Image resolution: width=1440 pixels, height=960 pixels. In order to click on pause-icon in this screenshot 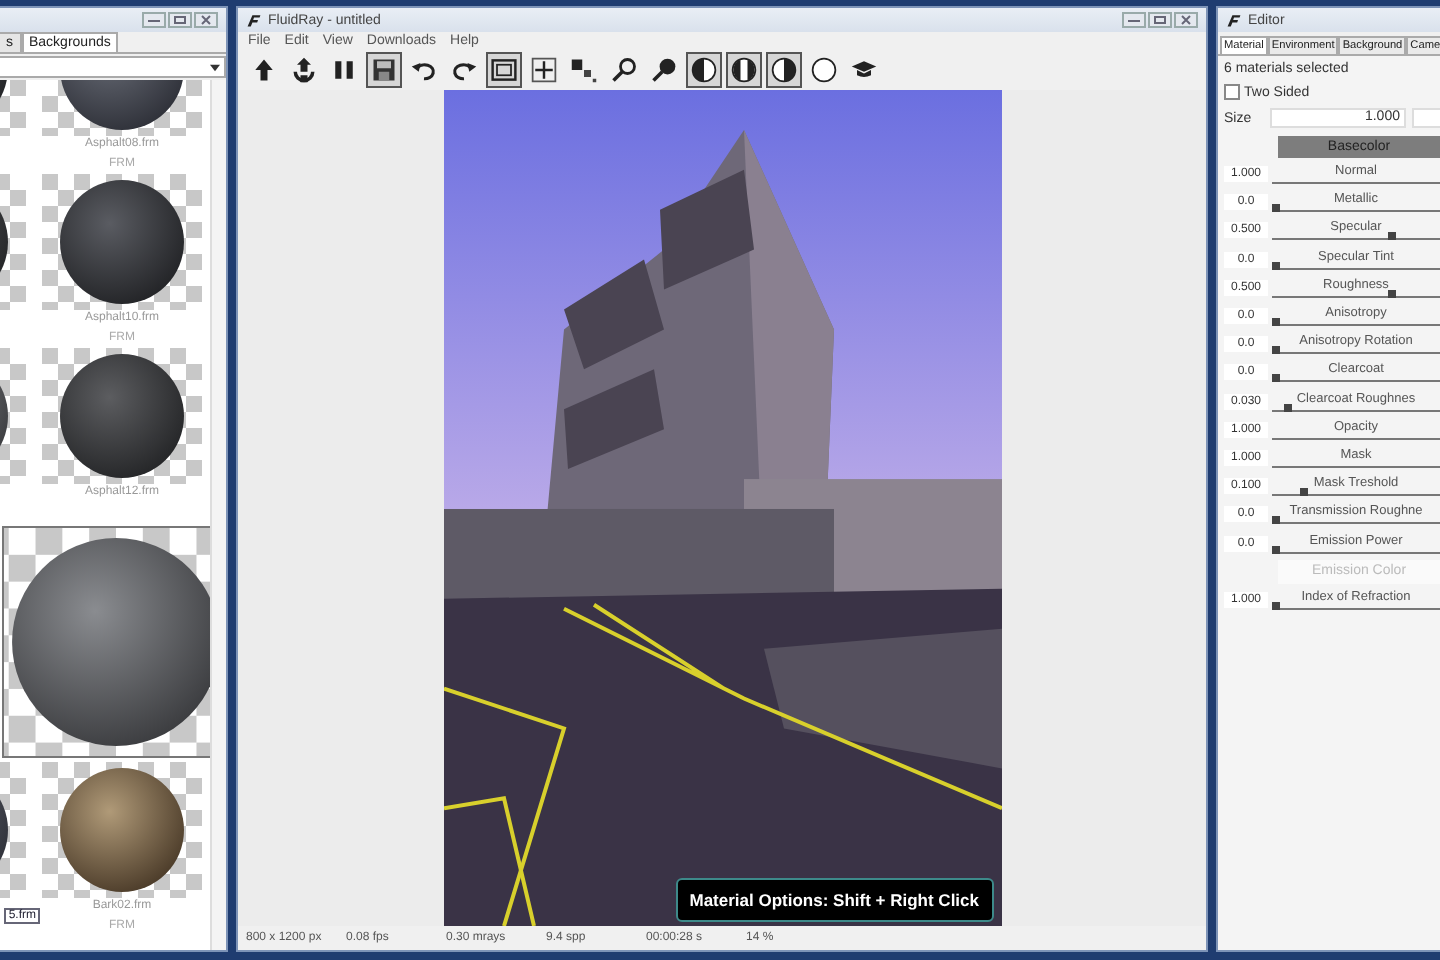, I will do `click(344, 70)`.